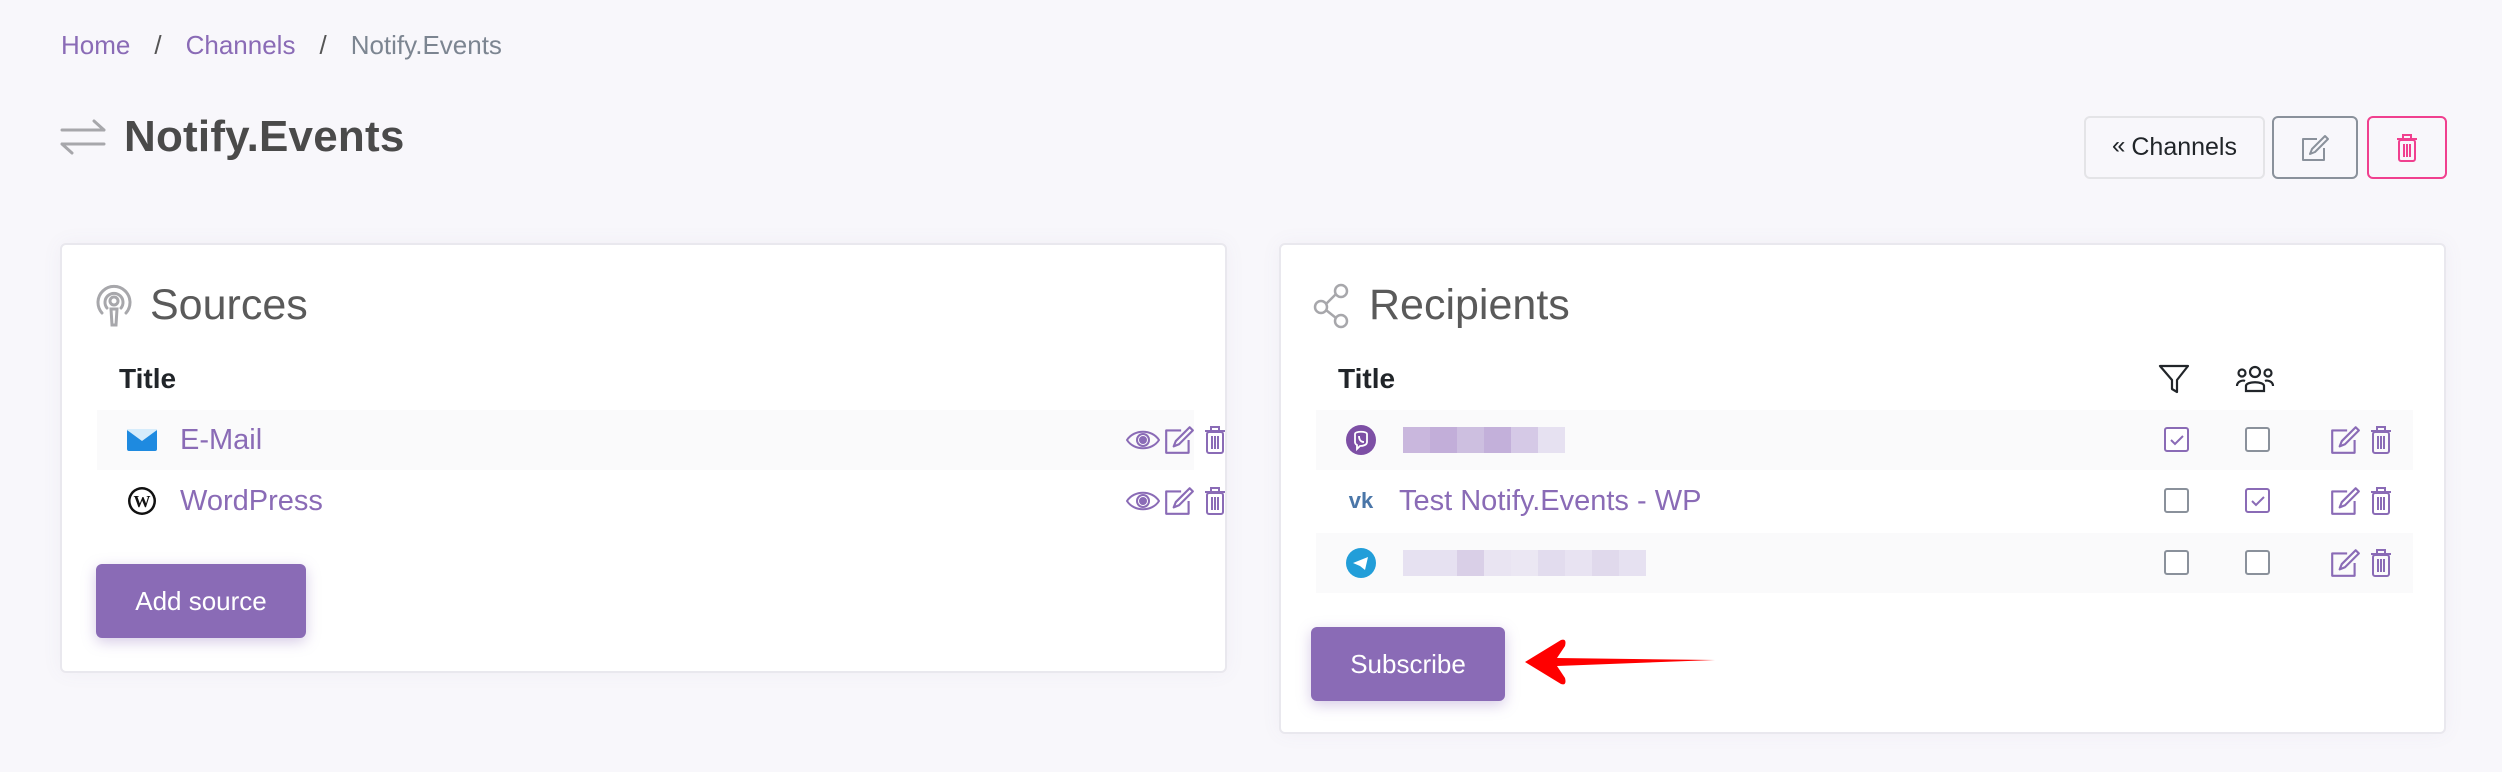  I want to click on back-to-channels-button: « Channels, so click(2174, 147).